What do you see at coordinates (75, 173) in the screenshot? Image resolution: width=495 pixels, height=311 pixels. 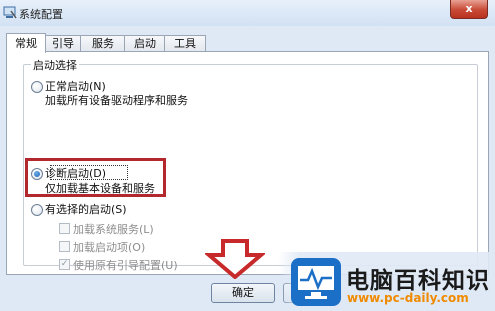 I see `diagnostic-startup-label: 诊断启动(D)` at bounding box center [75, 173].